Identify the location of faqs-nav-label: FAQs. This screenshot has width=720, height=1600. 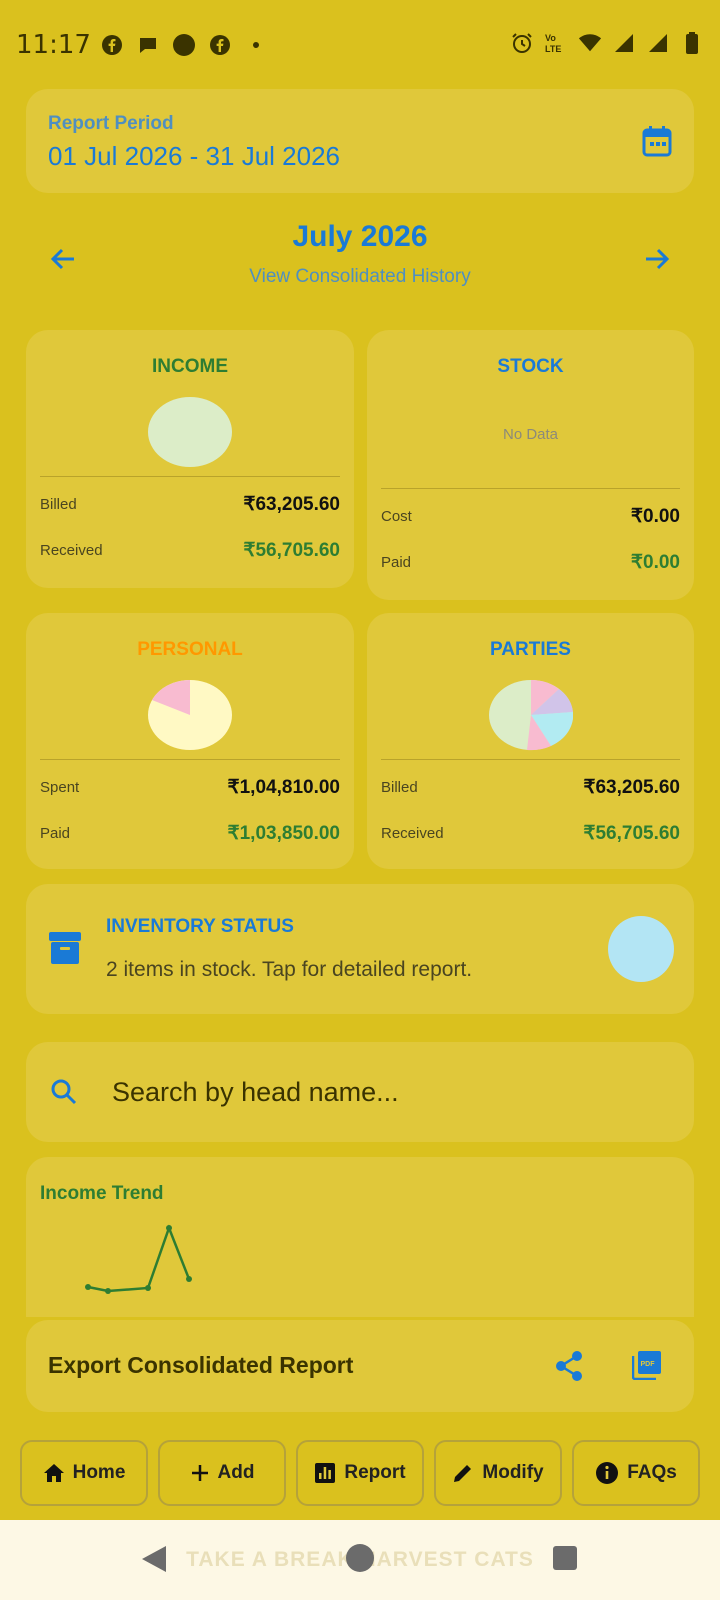
(652, 1472).